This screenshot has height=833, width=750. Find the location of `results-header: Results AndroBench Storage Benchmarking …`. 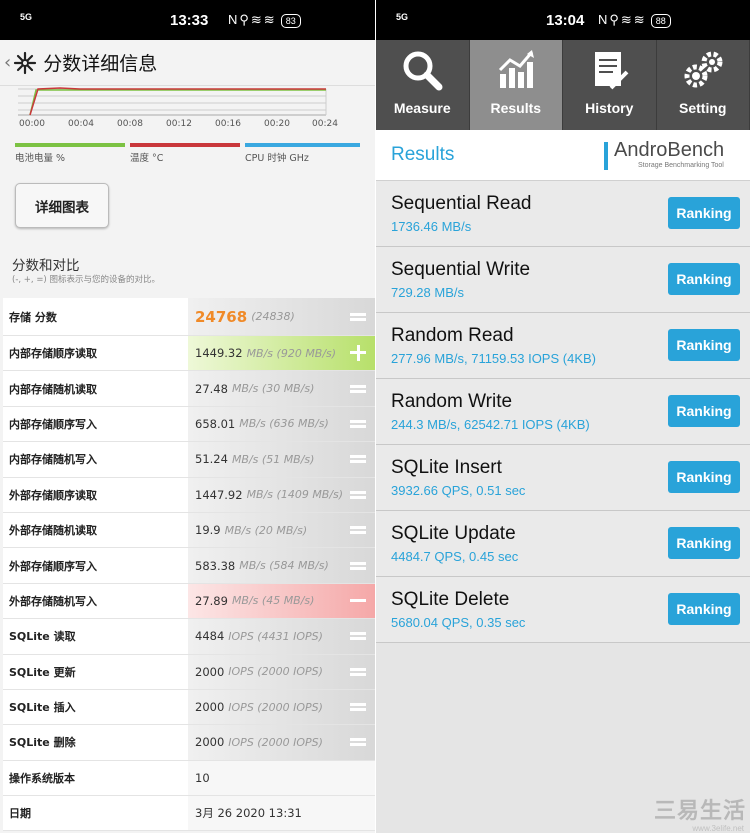

results-header: Results AndroBench Storage Benchmarking … is located at coordinates (563, 155).